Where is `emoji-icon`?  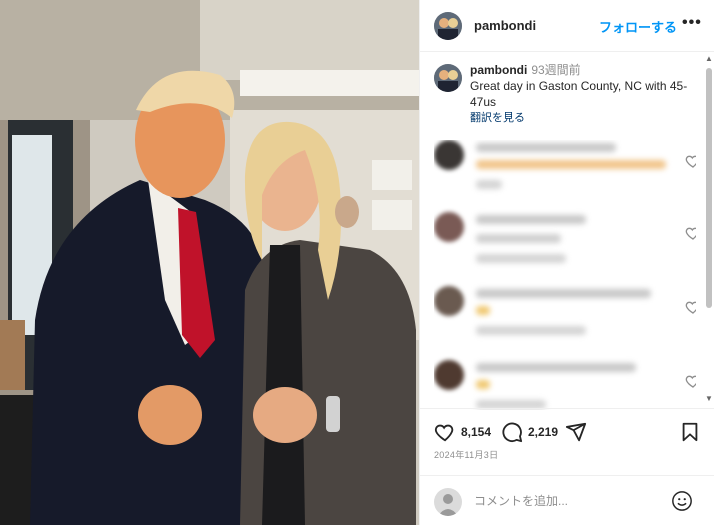
emoji-icon is located at coordinates (682, 501).